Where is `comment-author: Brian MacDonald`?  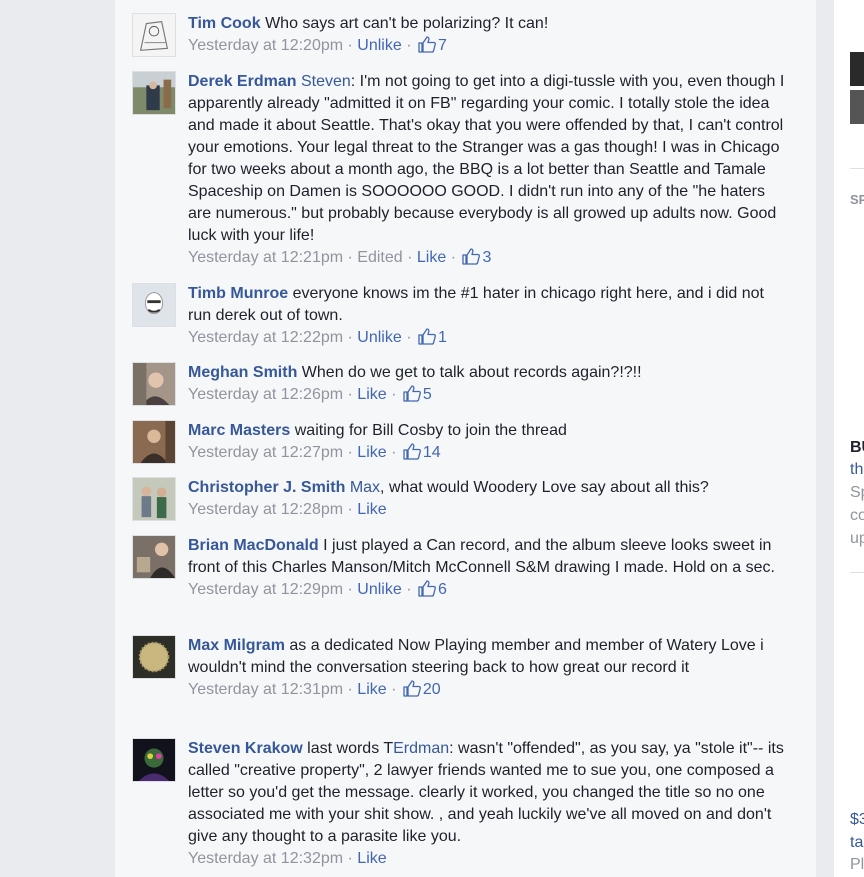 comment-author: Brian MacDonald is located at coordinates (253, 545).